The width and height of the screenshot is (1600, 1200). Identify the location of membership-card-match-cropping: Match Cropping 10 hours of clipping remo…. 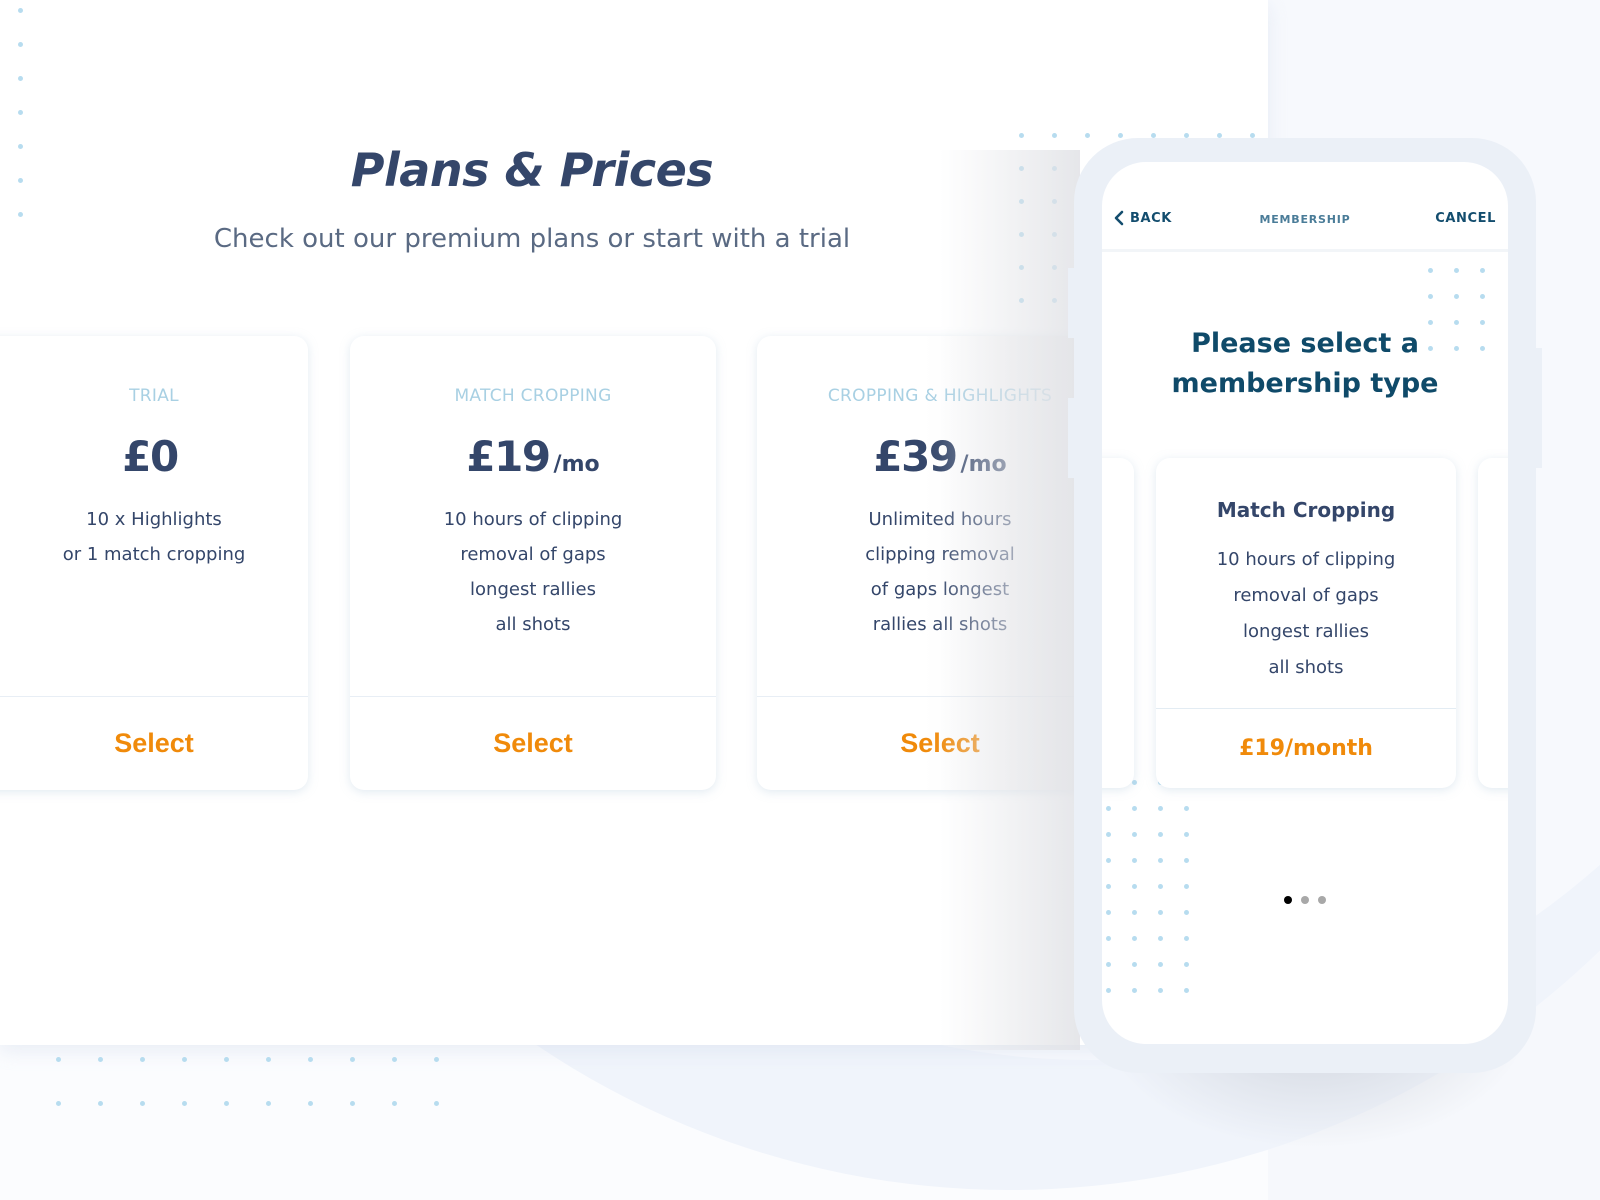
(1306, 623).